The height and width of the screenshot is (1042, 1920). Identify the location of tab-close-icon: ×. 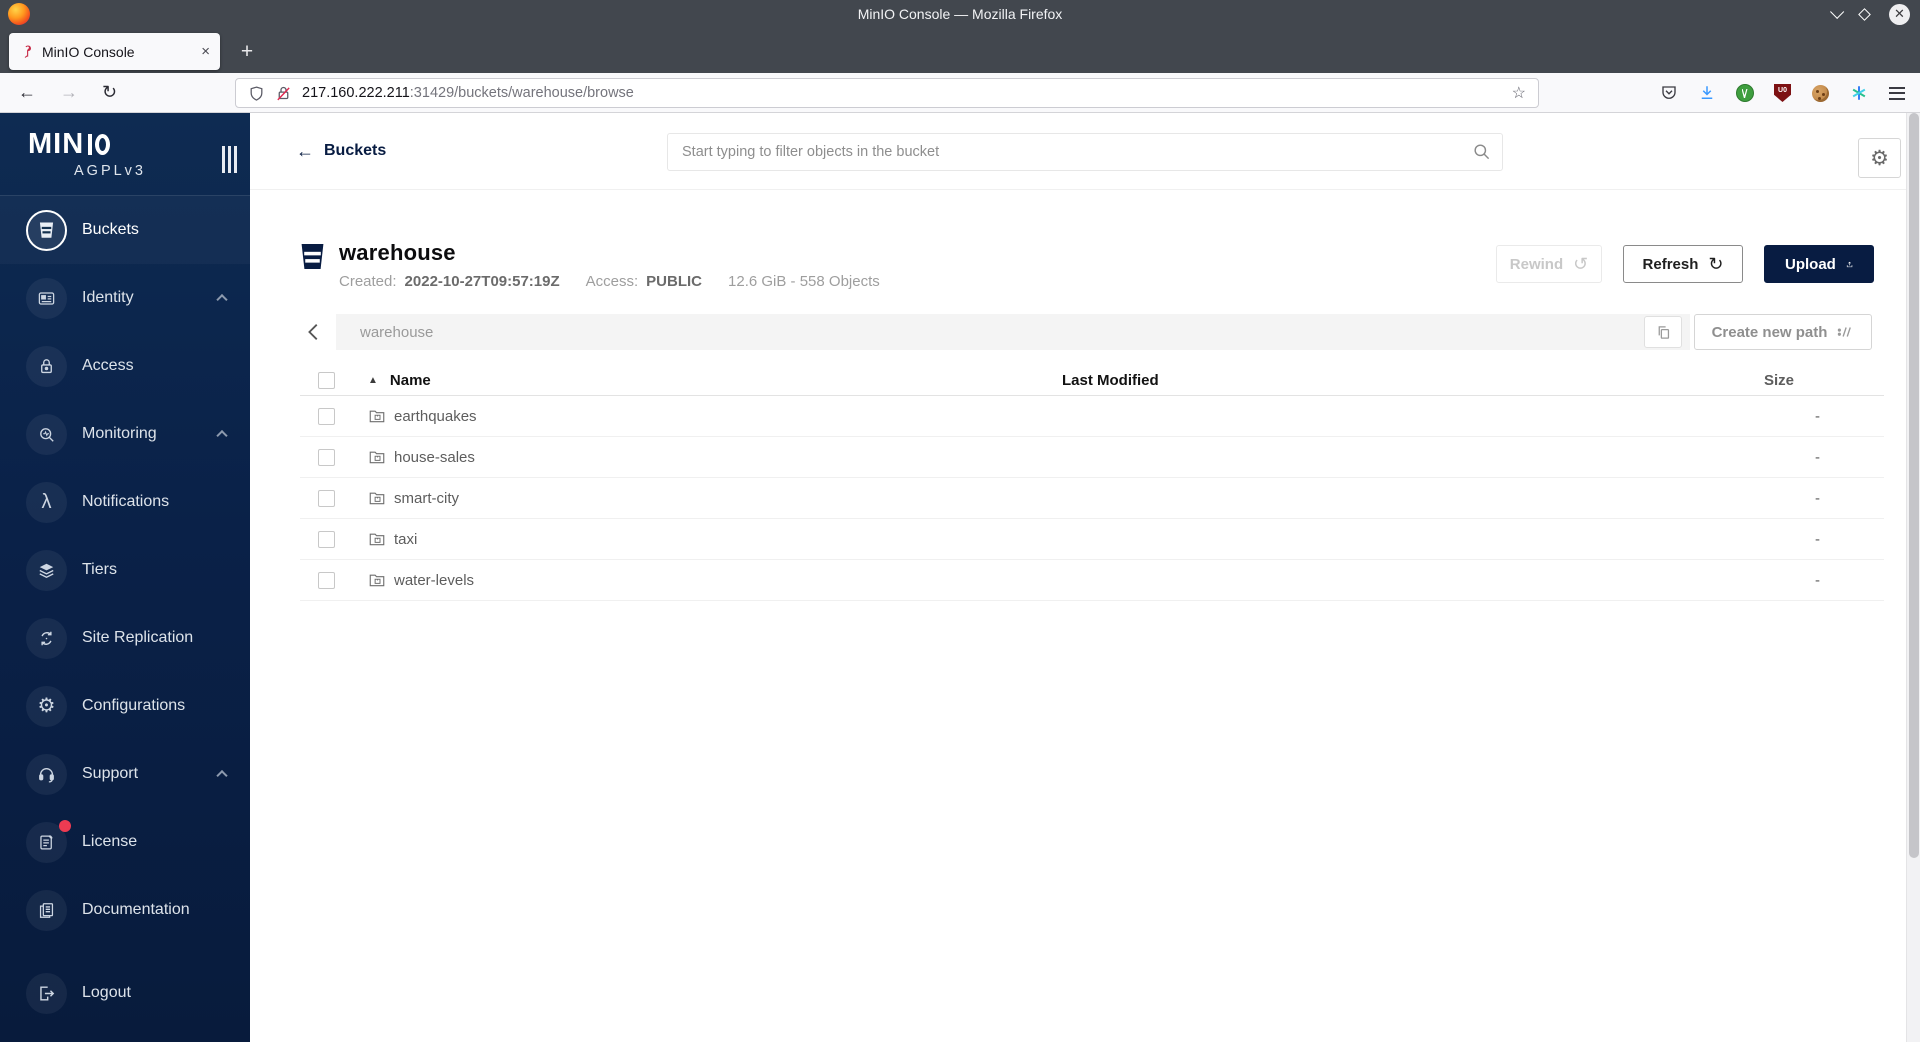
(205, 51).